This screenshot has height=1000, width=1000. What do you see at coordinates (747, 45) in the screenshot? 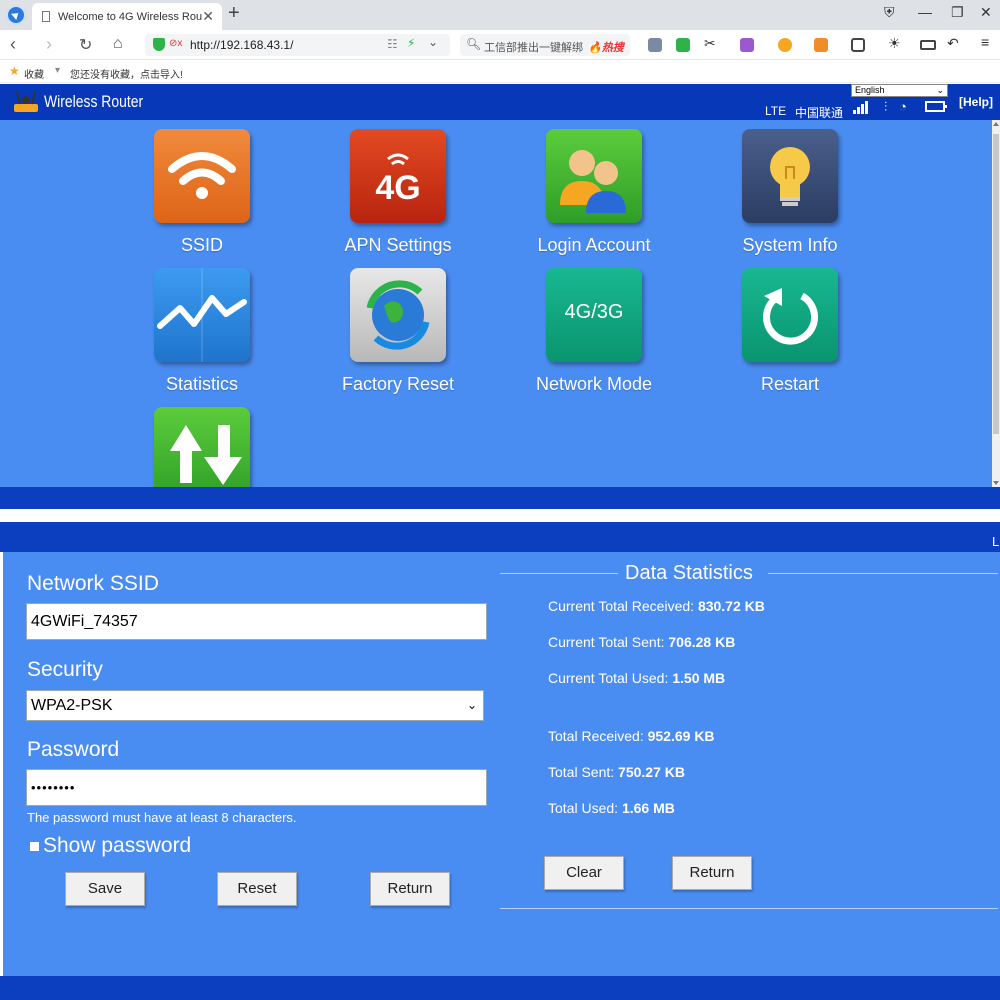
I see `translate-icon` at bounding box center [747, 45].